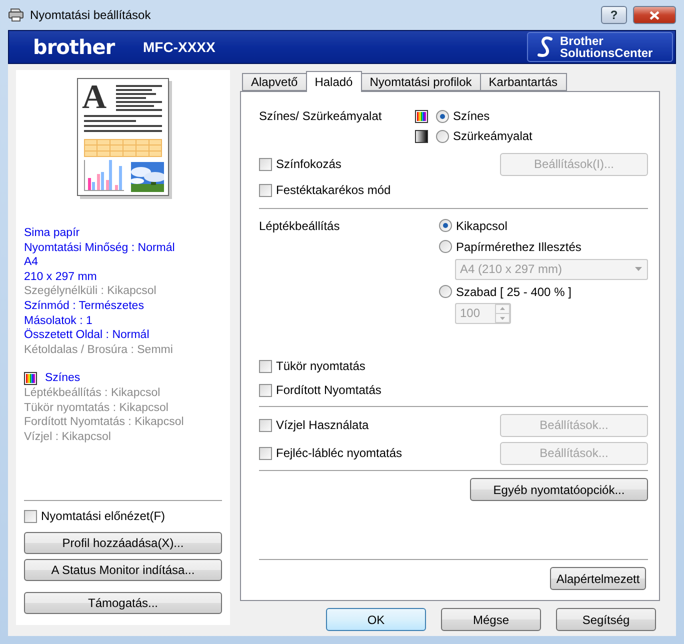 The width and height of the screenshot is (684, 644). I want to click on summary-line: Léptékbeállítás : Kikapcsol, so click(93, 393).